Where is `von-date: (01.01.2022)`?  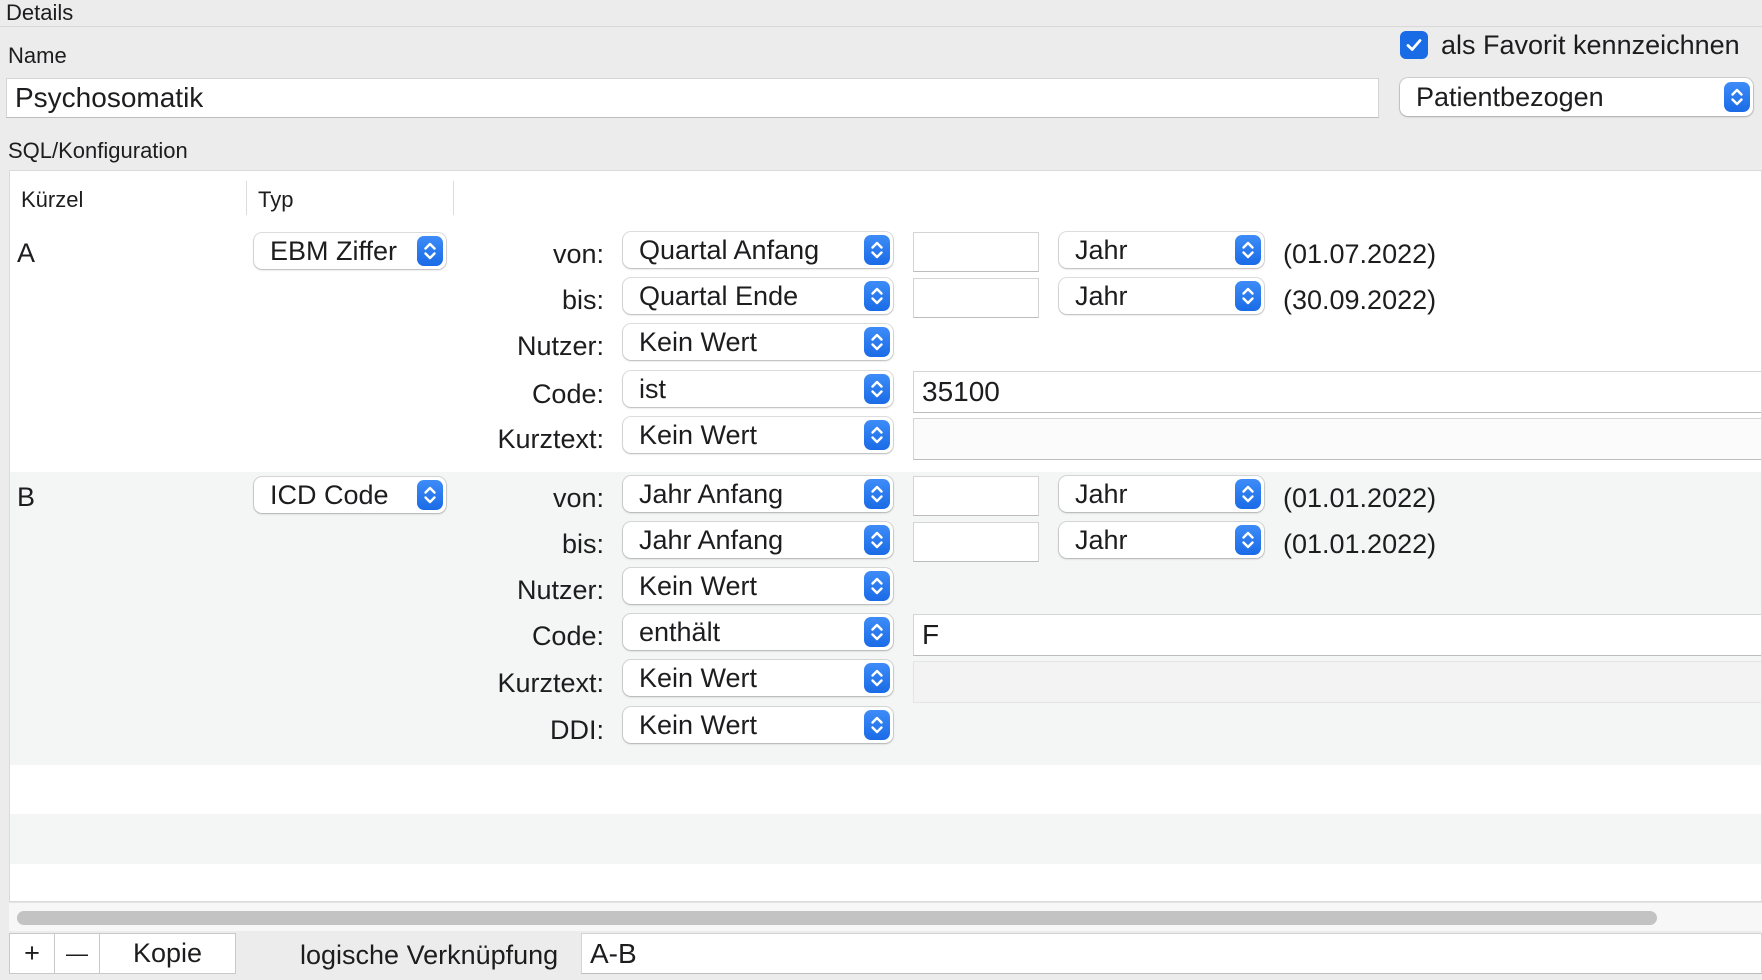
von-date: (01.01.2022) is located at coordinates (1360, 498).